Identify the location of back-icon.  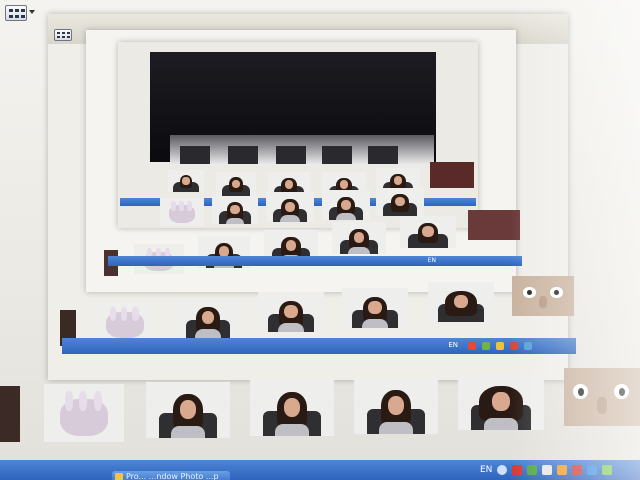
(502, 470).